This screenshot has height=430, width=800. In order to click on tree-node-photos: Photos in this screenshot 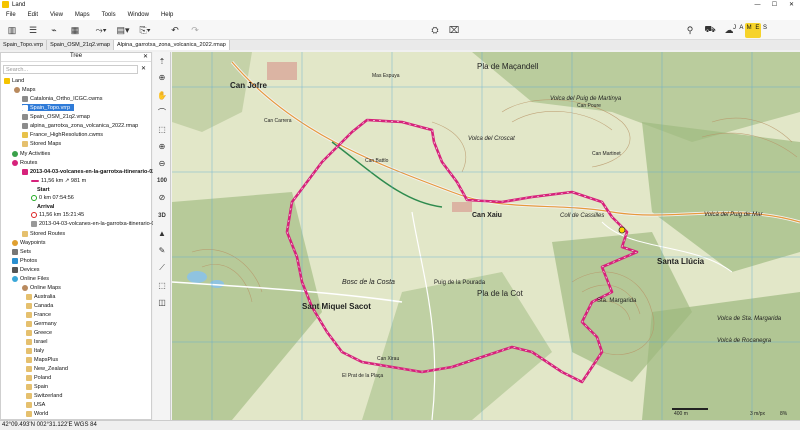, I will do `click(24, 260)`.